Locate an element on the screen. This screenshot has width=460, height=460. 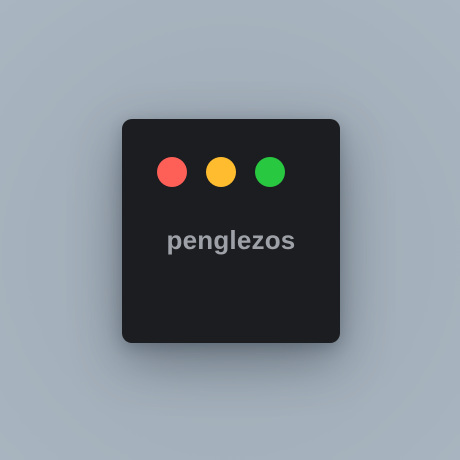
minimize-button is located at coordinates (221, 172).